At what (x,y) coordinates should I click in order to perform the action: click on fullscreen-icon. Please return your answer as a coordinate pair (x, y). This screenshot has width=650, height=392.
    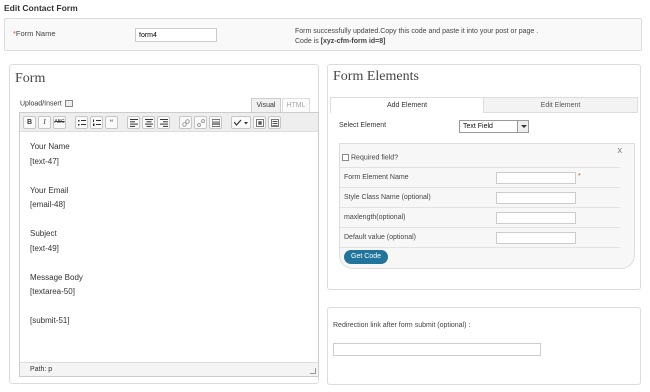
    Looking at the image, I should click on (259, 123).